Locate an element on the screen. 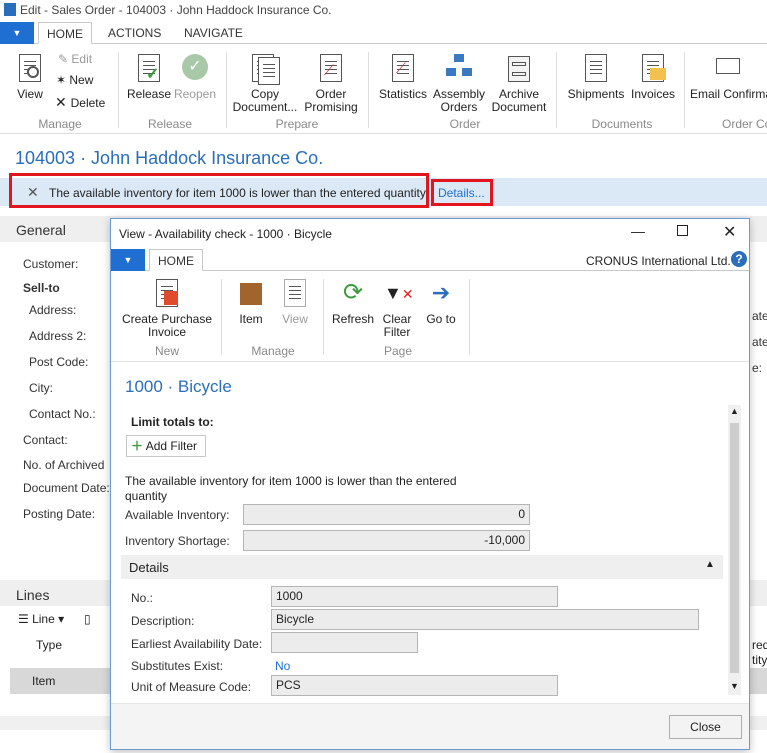 The image size is (767, 753). no-field: 1000 is located at coordinates (414, 596).